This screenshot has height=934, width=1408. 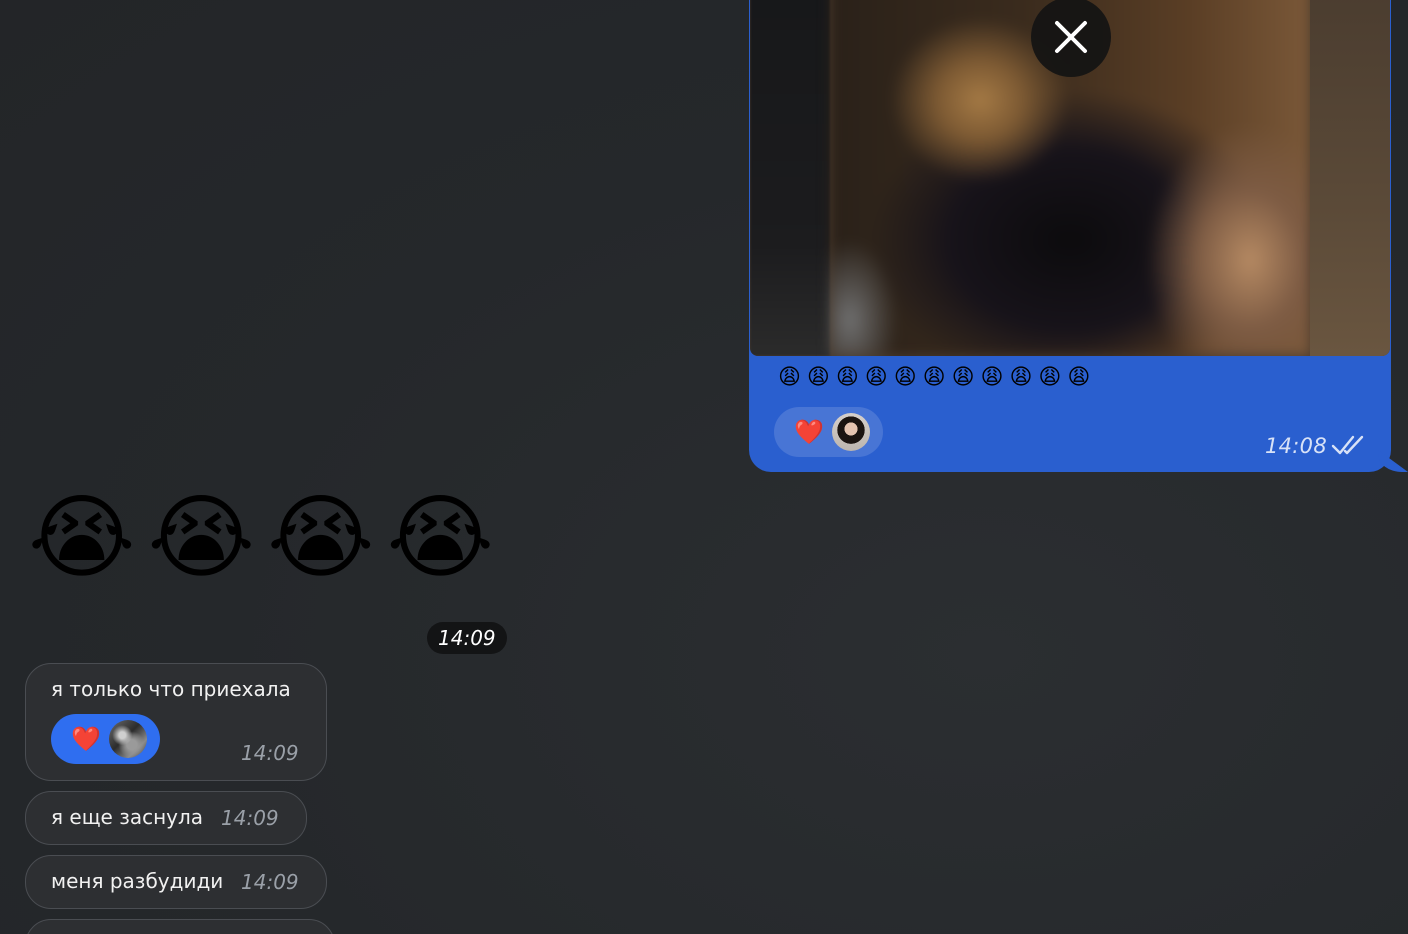 What do you see at coordinates (1347, 445) in the screenshot?
I see `double-check-icon` at bounding box center [1347, 445].